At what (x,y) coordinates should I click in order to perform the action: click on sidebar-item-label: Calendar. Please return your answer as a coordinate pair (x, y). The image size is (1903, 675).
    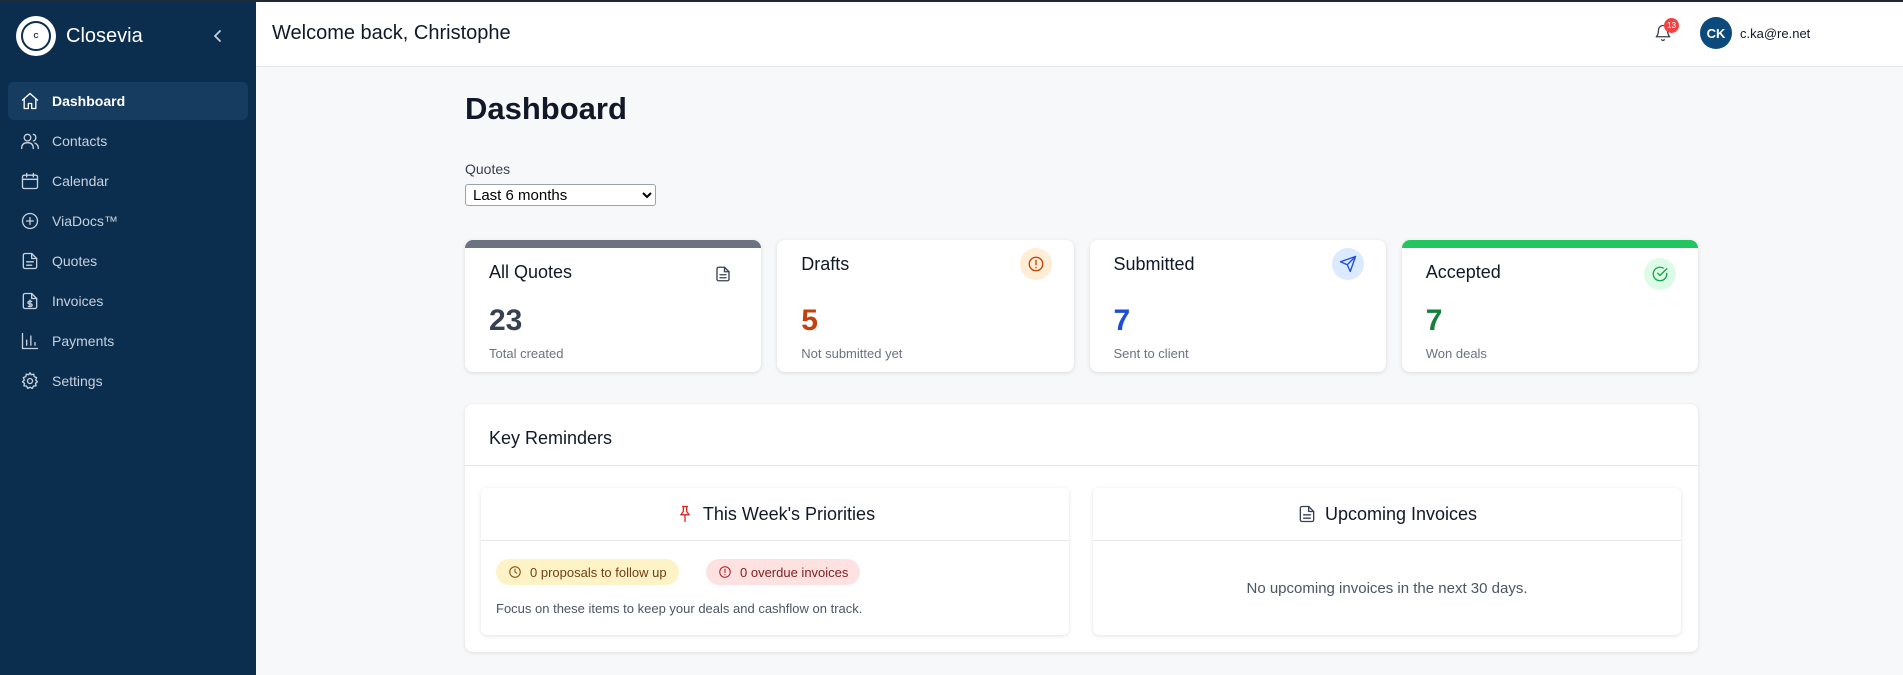
    Looking at the image, I should click on (80, 181).